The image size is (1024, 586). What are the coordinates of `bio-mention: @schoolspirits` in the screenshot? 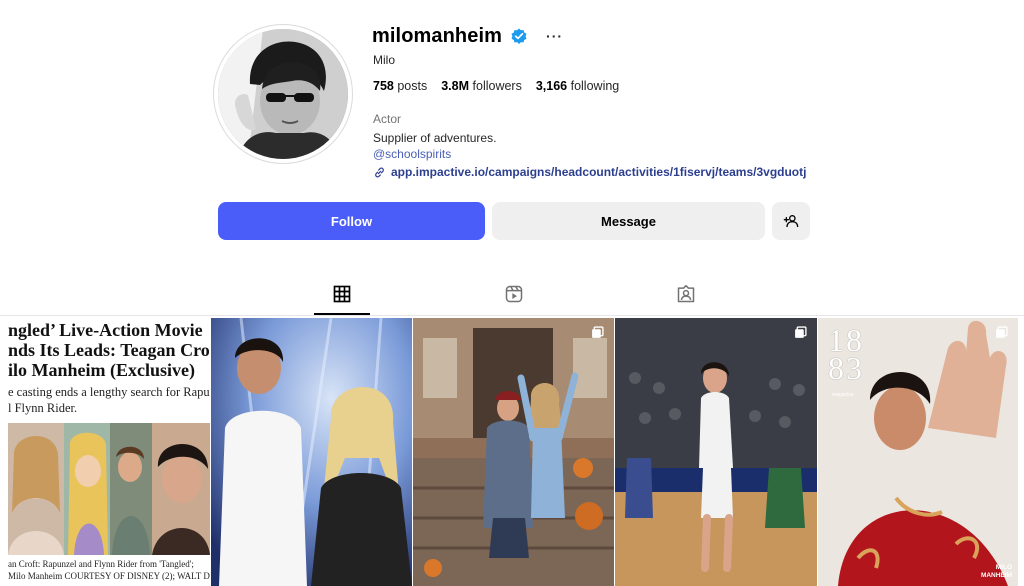 It's located at (412, 154).